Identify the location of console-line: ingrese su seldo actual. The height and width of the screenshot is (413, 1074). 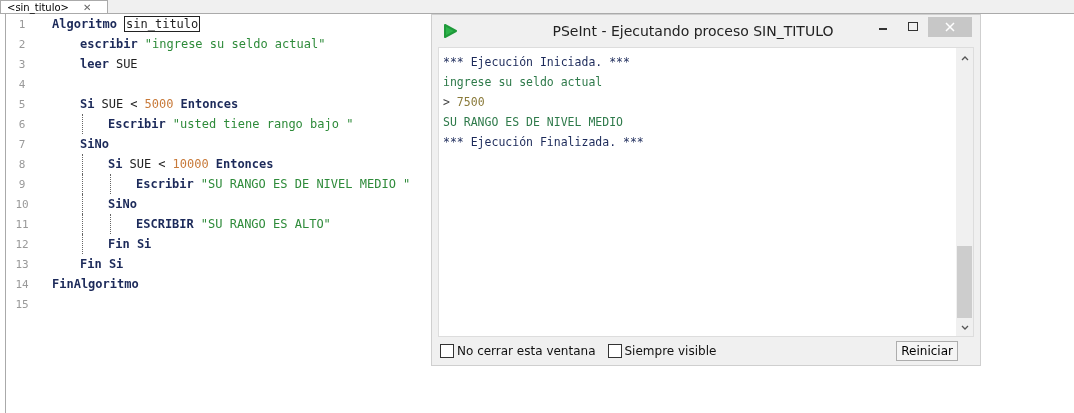
(523, 82).